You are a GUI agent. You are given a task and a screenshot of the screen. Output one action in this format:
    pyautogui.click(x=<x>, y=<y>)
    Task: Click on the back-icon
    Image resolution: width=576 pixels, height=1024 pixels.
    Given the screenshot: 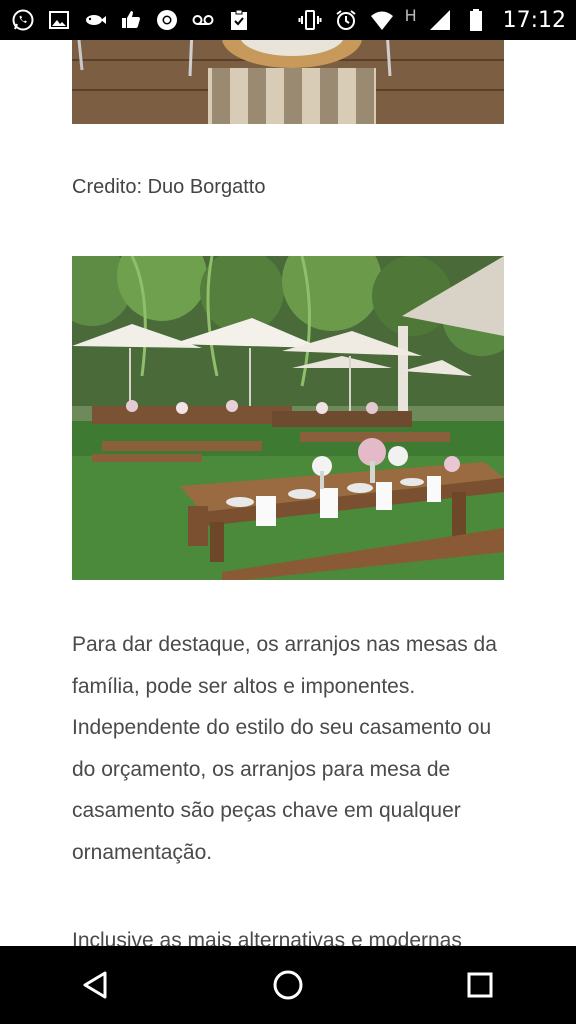 What is the action you would take?
    pyautogui.click(x=95, y=985)
    